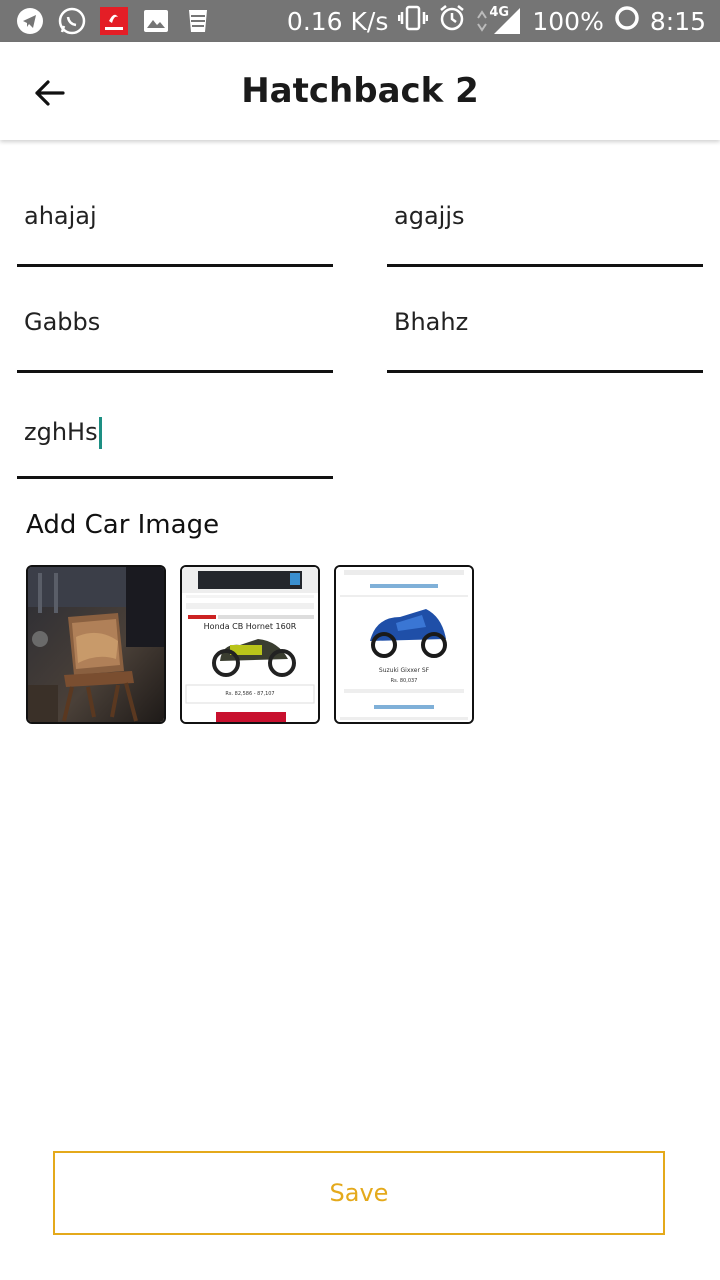 This screenshot has height=1280, width=720. What do you see at coordinates (250, 626) in the screenshot?
I see `thumb2-title: Honda CB Hornet 160R` at bounding box center [250, 626].